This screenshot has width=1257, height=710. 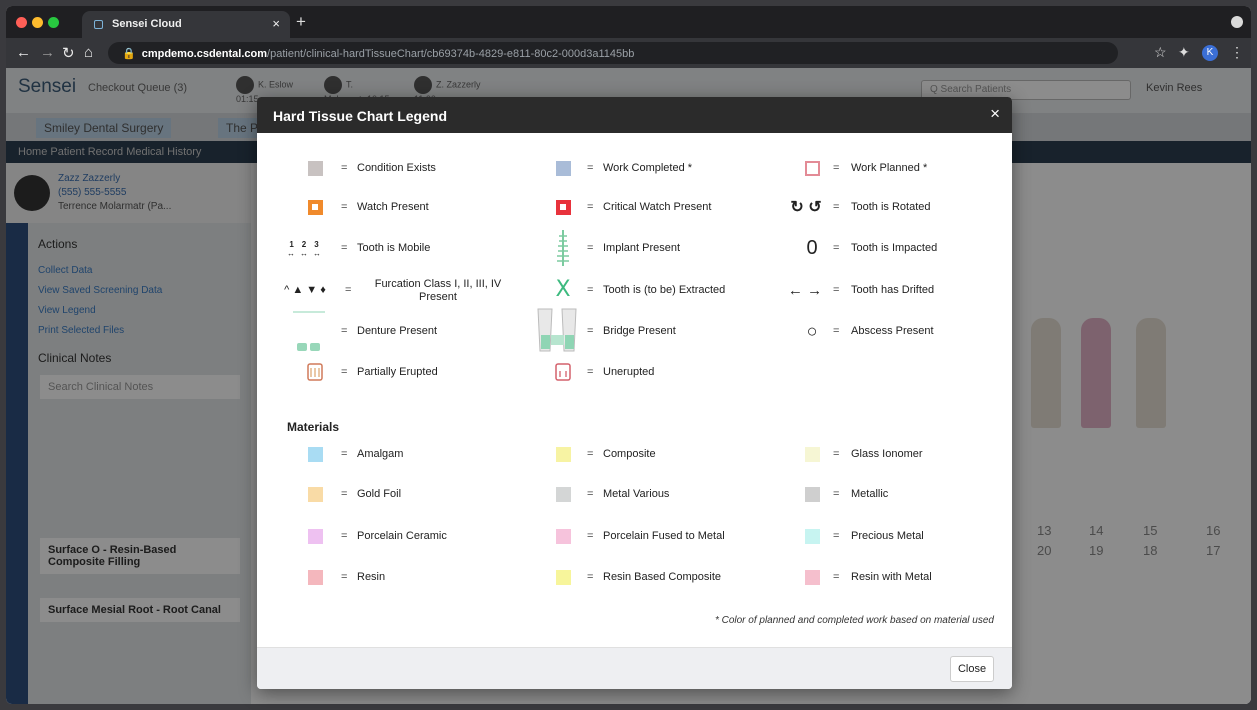 What do you see at coordinates (1213, 550) in the screenshot?
I see `tooth-number: 17` at bounding box center [1213, 550].